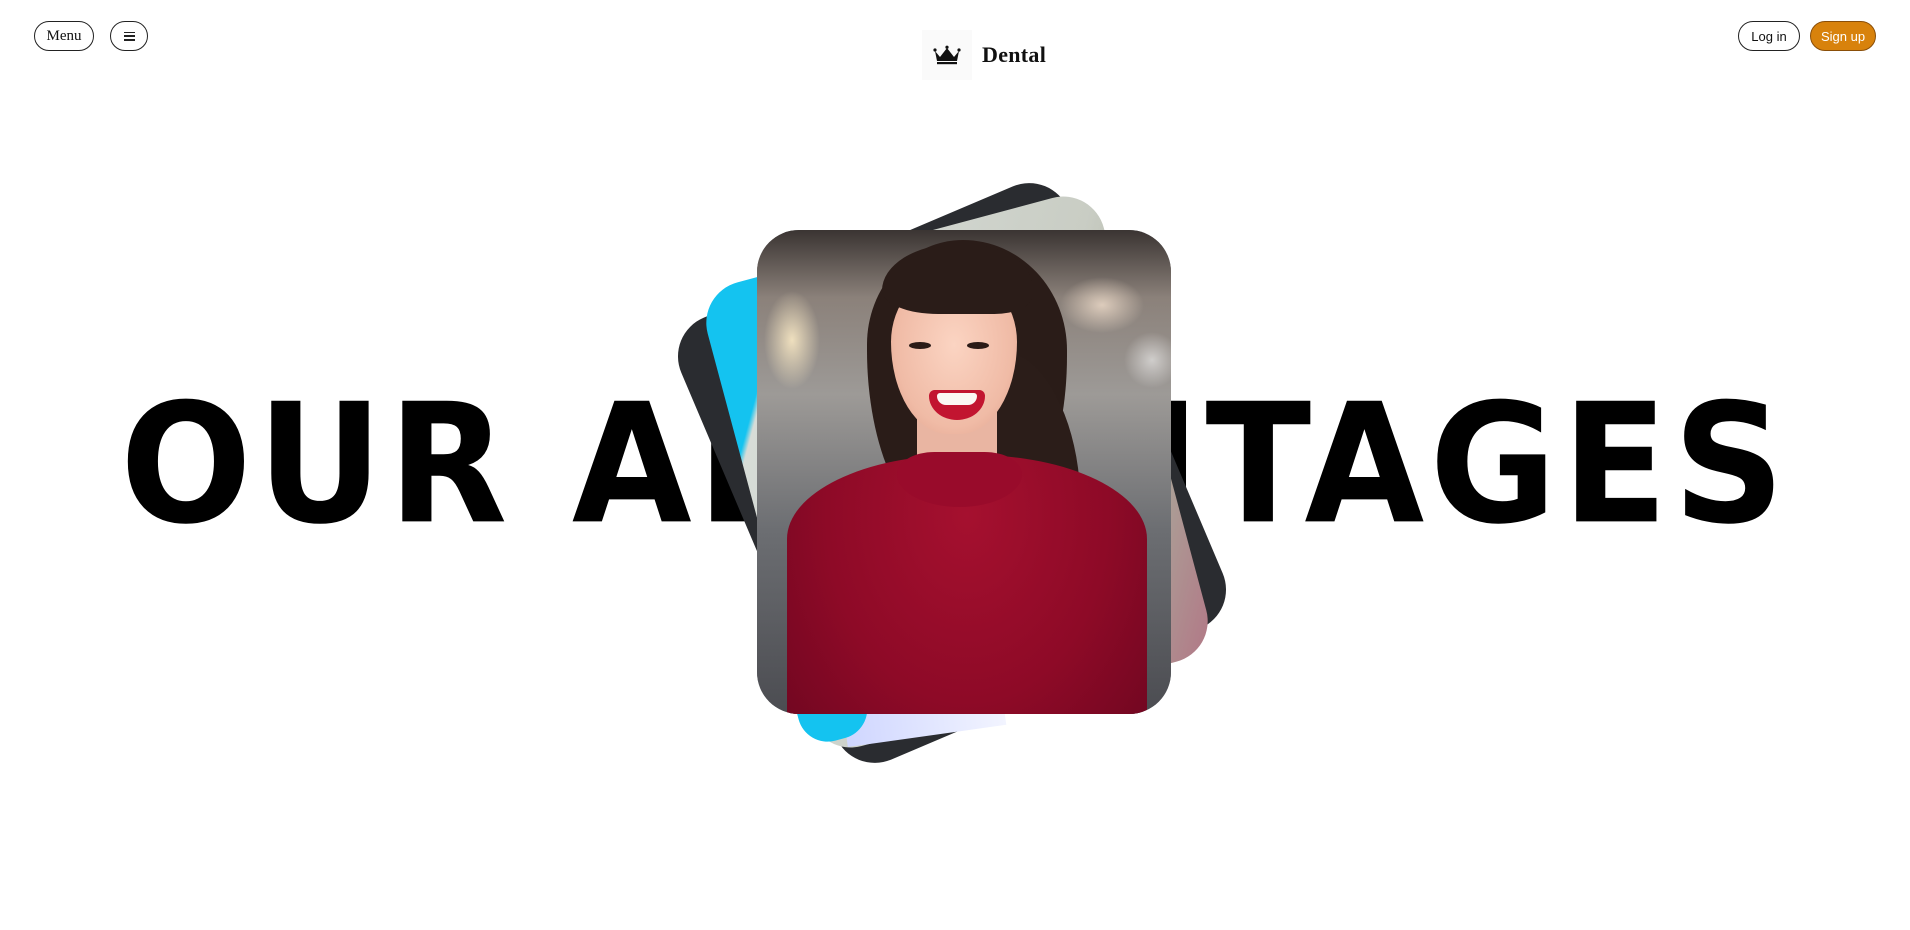 This screenshot has height=930, width=1910. Describe the element at coordinates (1014, 54) in the screenshot. I see `brand-name: Dental` at that location.